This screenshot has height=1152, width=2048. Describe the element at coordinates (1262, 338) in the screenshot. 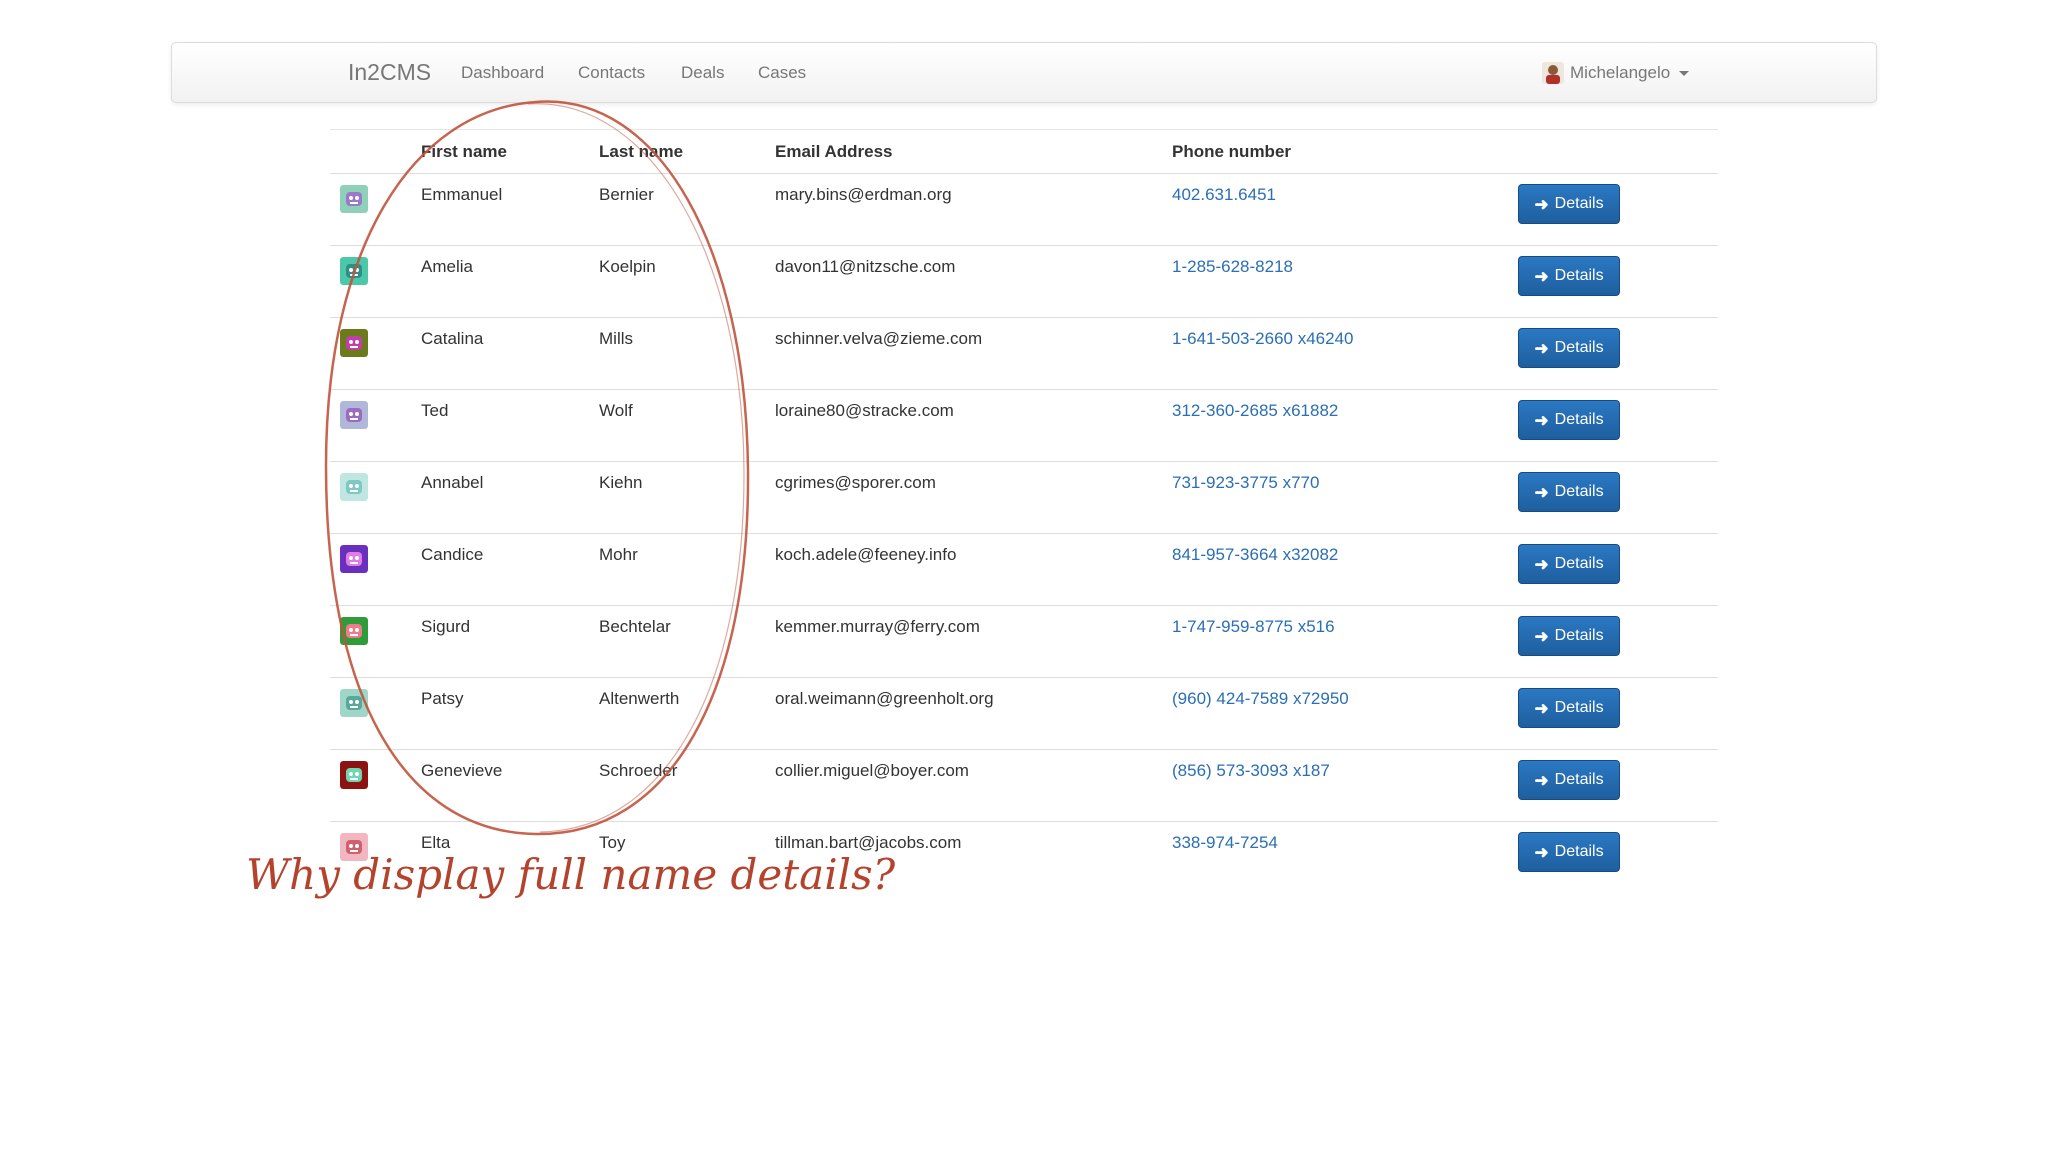

I see `phone-link: 1-641-503-2660 x46240` at that location.